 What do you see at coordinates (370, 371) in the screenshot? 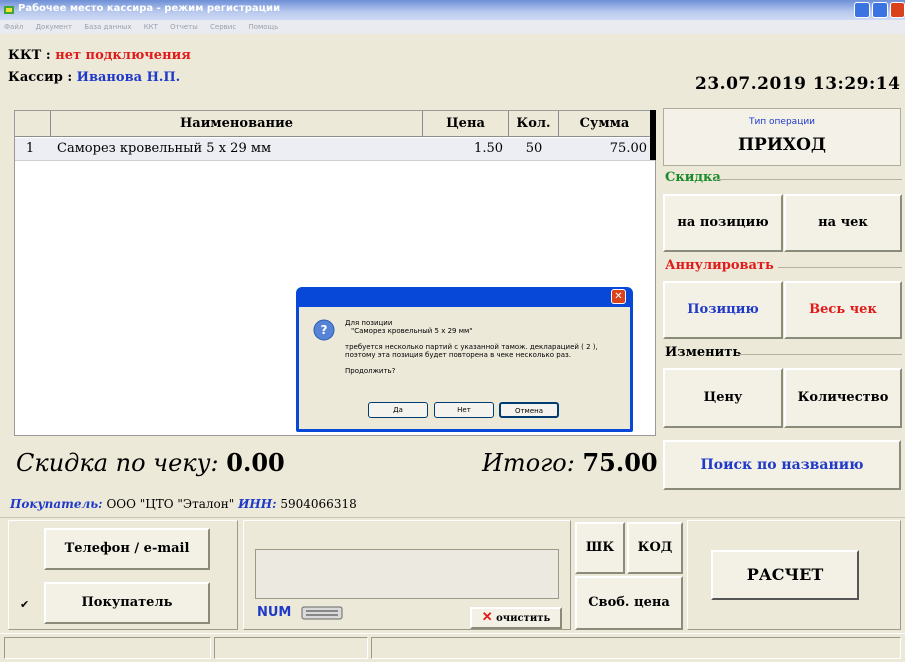
I see `dialog-line-5: Продолжить?` at bounding box center [370, 371].